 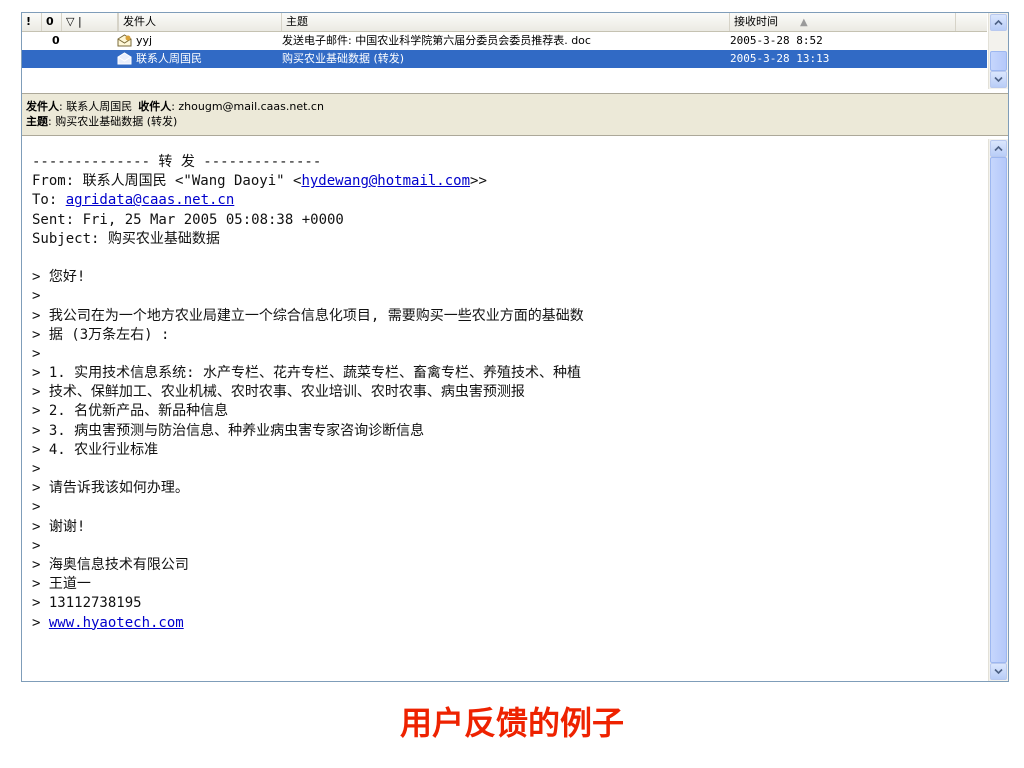 I want to click on message-received-time: 2005-3-28 13:13, so click(x=780, y=58).